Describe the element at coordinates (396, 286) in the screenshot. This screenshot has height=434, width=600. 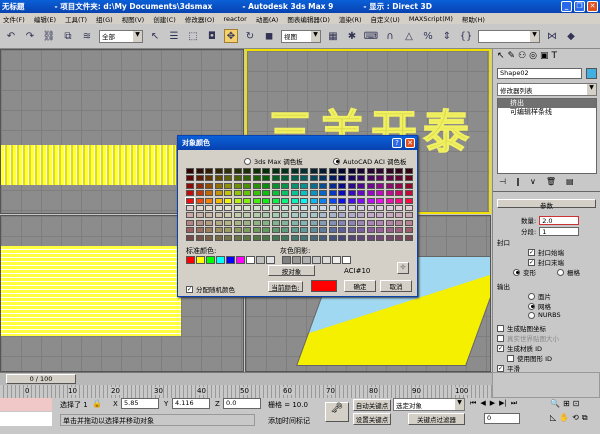
I see `cancel-button: 取消` at that location.